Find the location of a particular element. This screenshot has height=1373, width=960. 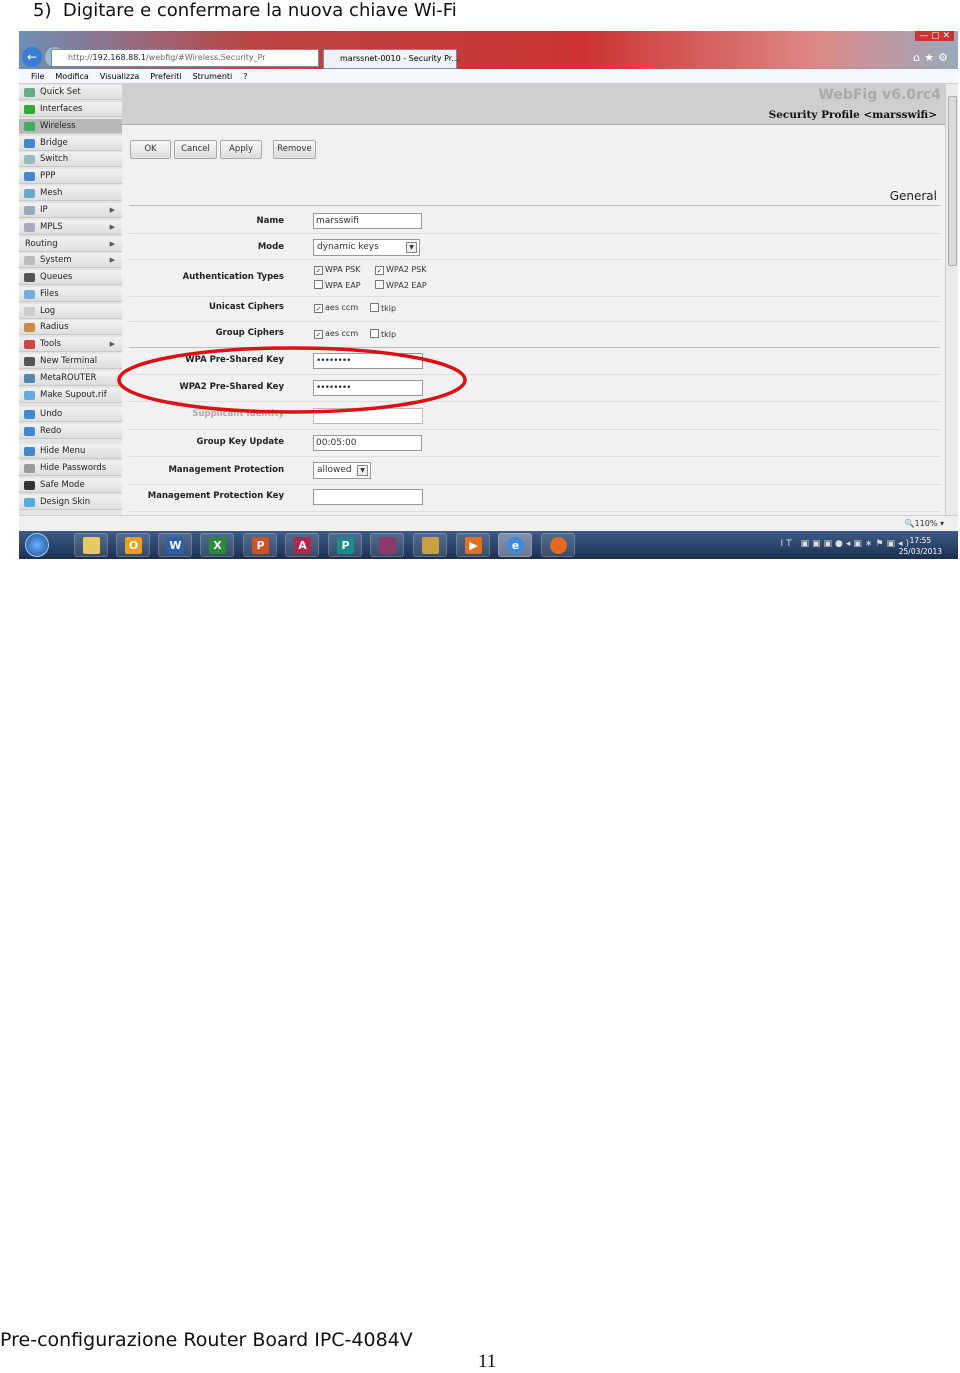

sidebar-item-new-terminal: New Terminal is located at coordinates (70, 361).